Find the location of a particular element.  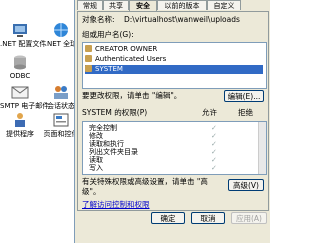

user-authenticated-users: Authenticated Users is located at coordinates (174, 59).